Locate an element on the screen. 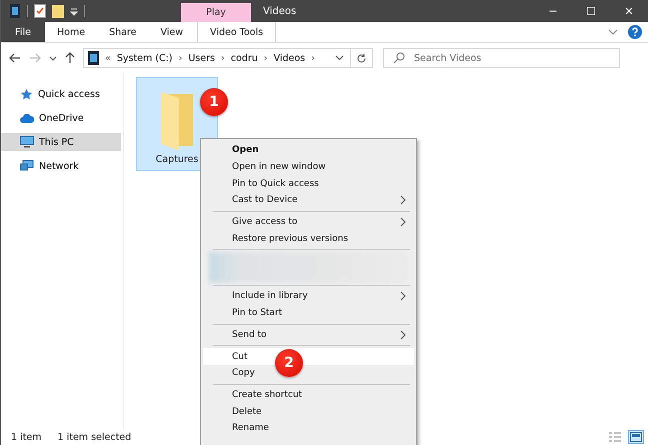 This screenshot has width=648, height=445. refresh-icon is located at coordinates (361, 58).